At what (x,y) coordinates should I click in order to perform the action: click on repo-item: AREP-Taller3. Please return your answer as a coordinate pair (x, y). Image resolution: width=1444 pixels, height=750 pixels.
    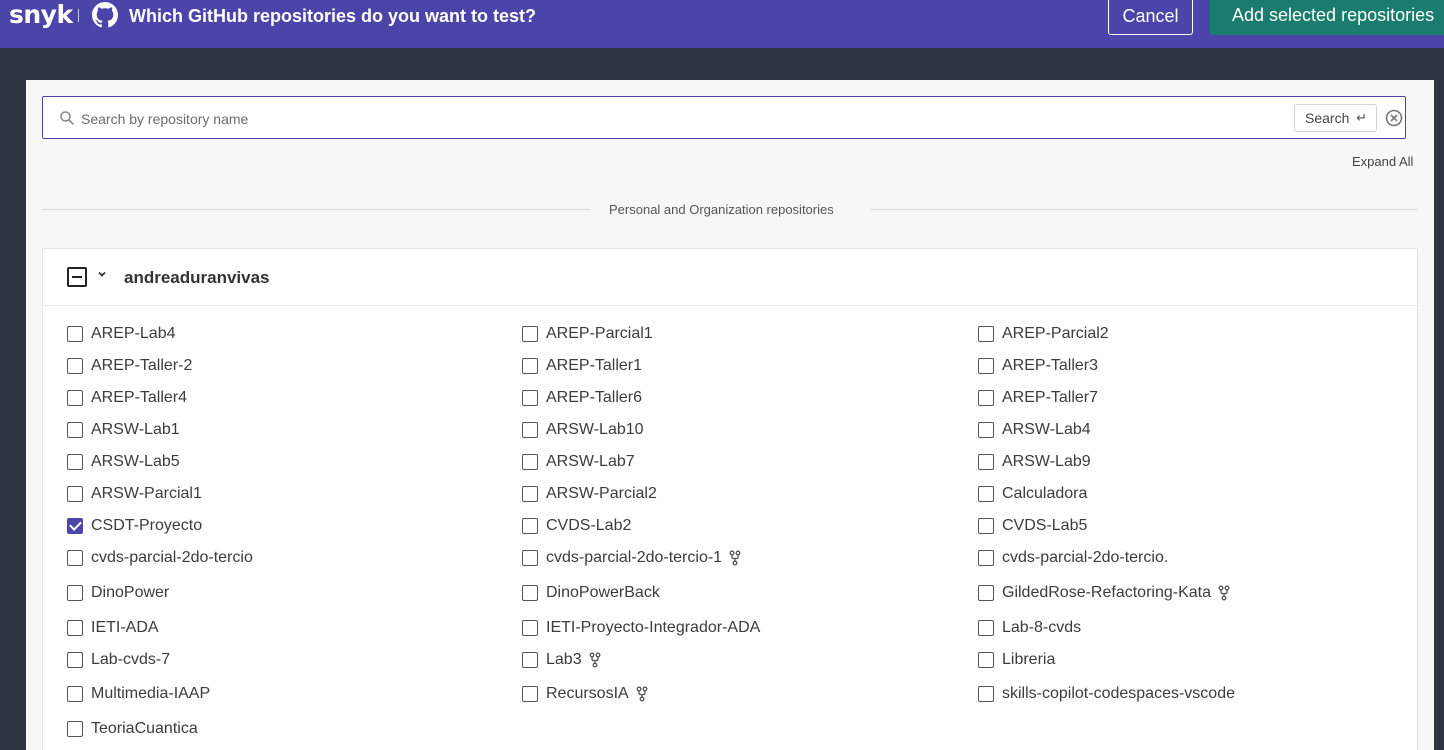
    Looking at the image, I should click on (1038, 366).